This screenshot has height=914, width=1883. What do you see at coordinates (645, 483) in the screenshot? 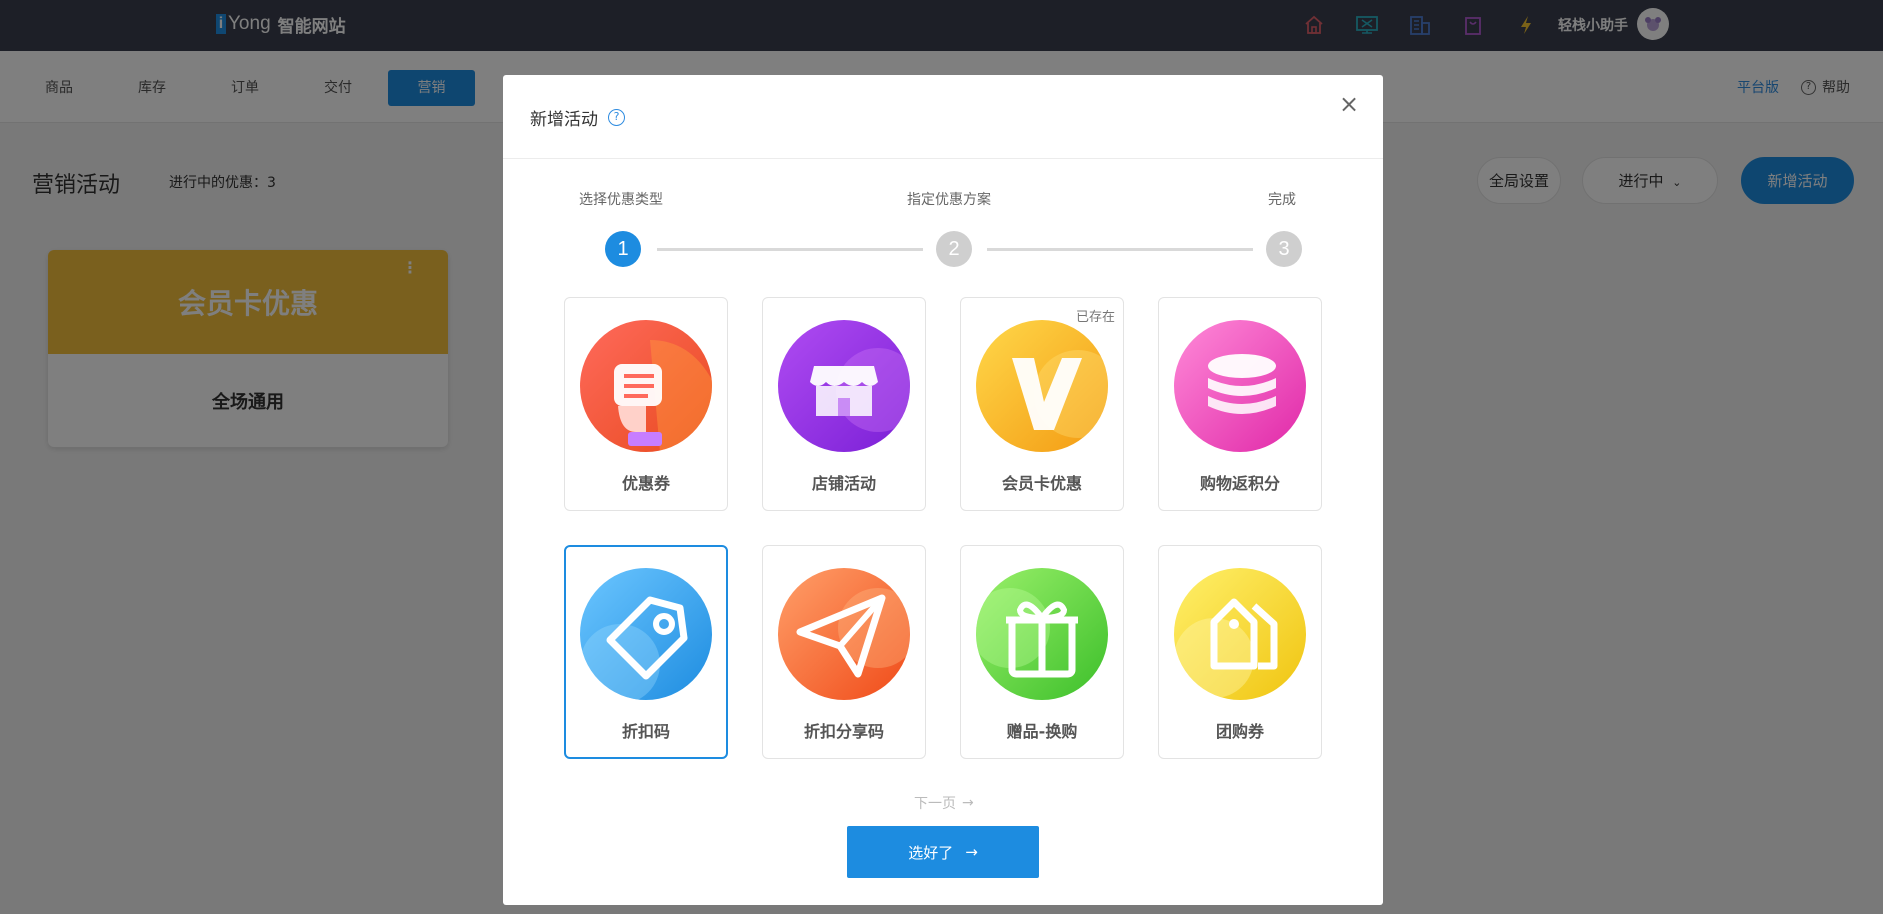
I see `type-label: 优惠券` at bounding box center [645, 483].